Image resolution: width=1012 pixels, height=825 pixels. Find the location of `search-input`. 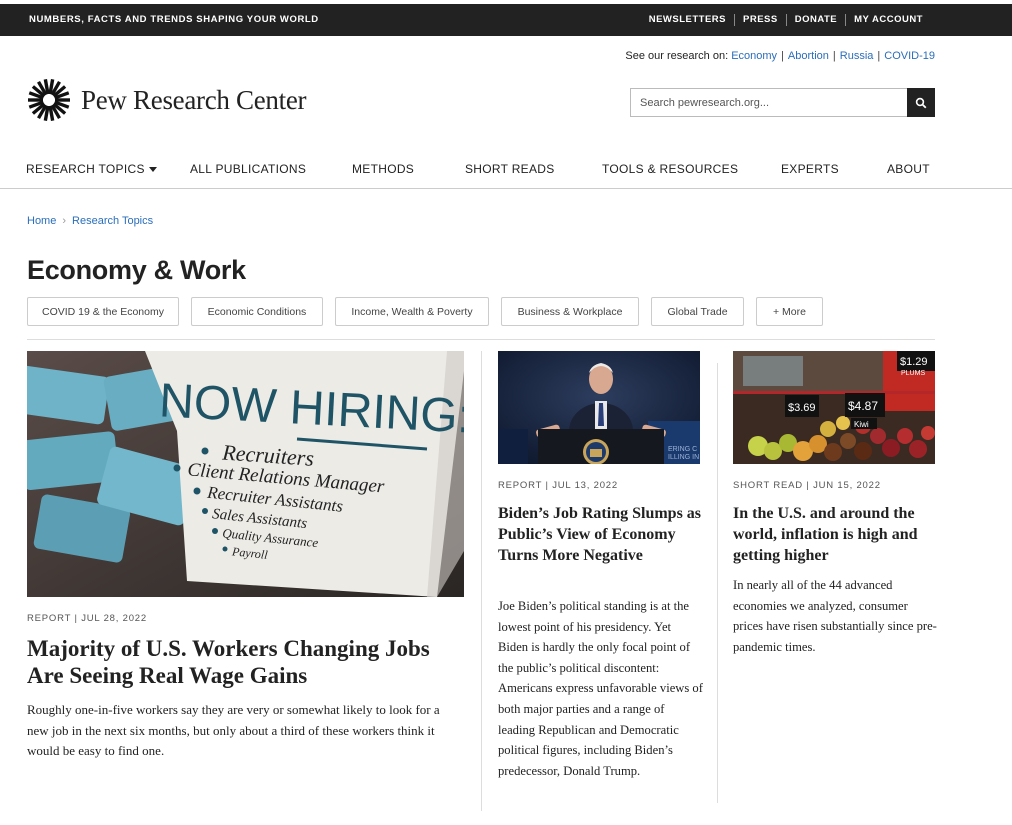

search-input is located at coordinates (768, 102).